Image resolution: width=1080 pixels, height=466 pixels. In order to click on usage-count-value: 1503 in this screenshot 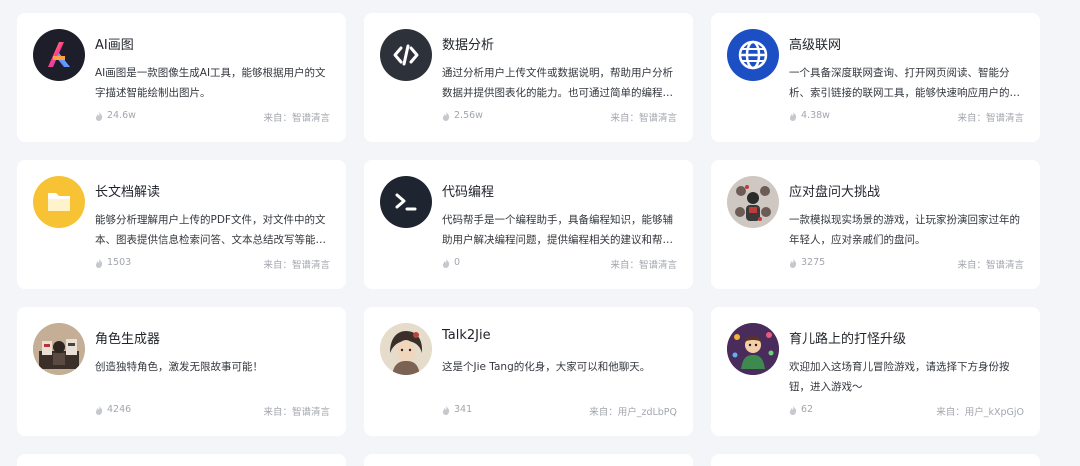, I will do `click(119, 262)`.